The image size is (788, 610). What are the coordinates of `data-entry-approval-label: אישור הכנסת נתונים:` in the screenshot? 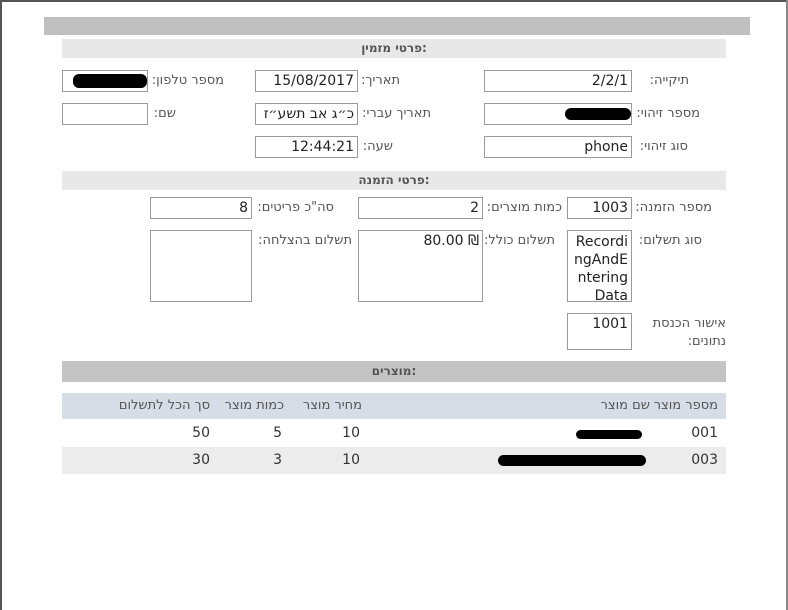 It's located at (689, 332).